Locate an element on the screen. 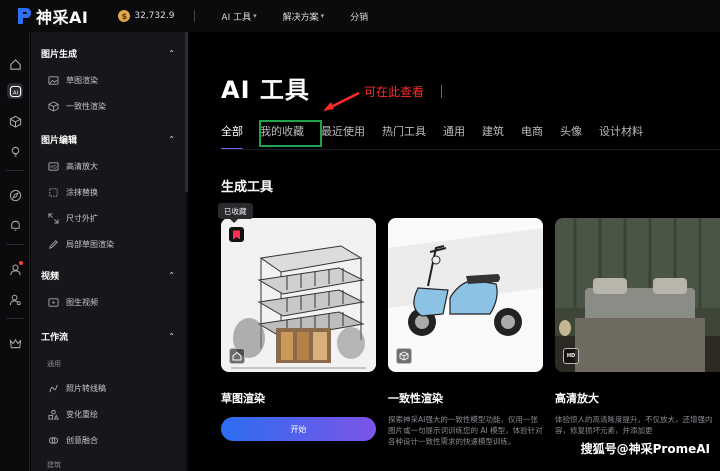  tab-general: 通用 is located at coordinates (454, 134).